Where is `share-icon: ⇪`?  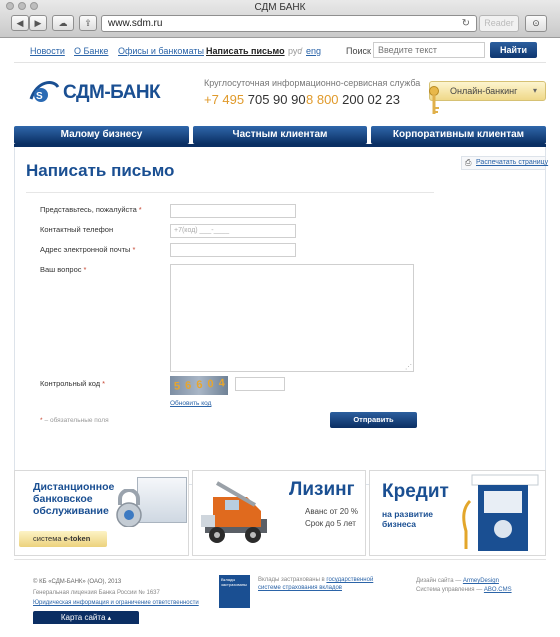 share-icon: ⇪ is located at coordinates (88, 23).